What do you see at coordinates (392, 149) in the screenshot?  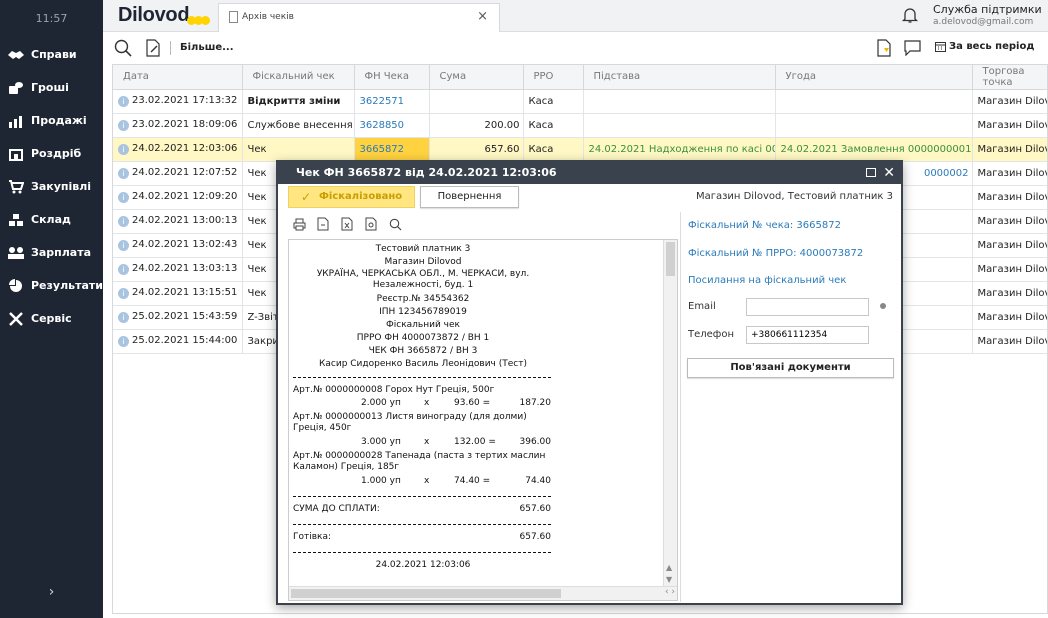 I see `cell-fn-link: 3665872` at bounding box center [392, 149].